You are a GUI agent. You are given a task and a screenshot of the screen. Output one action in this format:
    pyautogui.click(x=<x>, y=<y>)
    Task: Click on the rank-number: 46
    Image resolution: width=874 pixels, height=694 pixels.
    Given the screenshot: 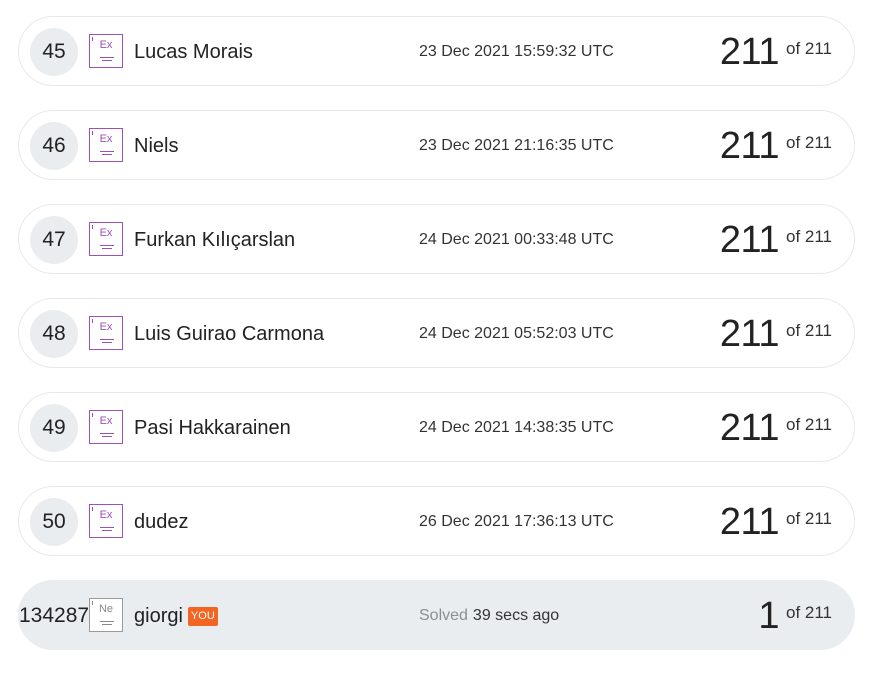 What is the action you would take?
    pyautogui.click(x=54, y=146)
    